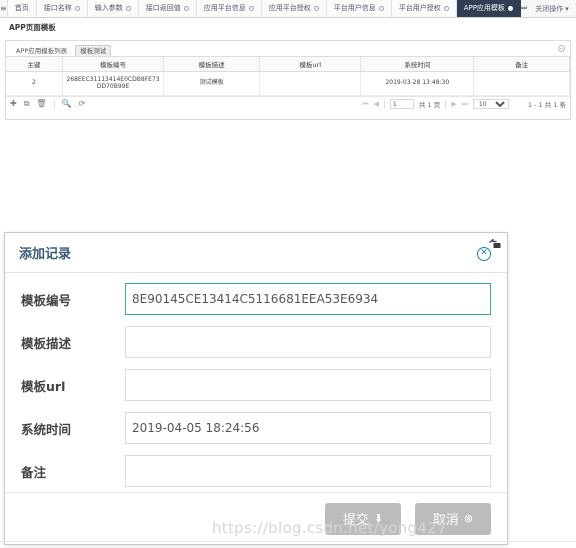  I want to click on form-row-2: 模板url, so click(253, 385).